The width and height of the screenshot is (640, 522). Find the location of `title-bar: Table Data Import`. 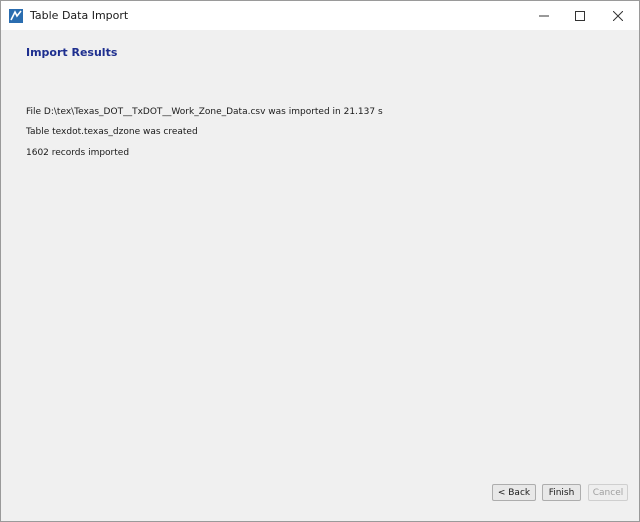

title-bar: Table Data Import is located at coordinates (320, 15).